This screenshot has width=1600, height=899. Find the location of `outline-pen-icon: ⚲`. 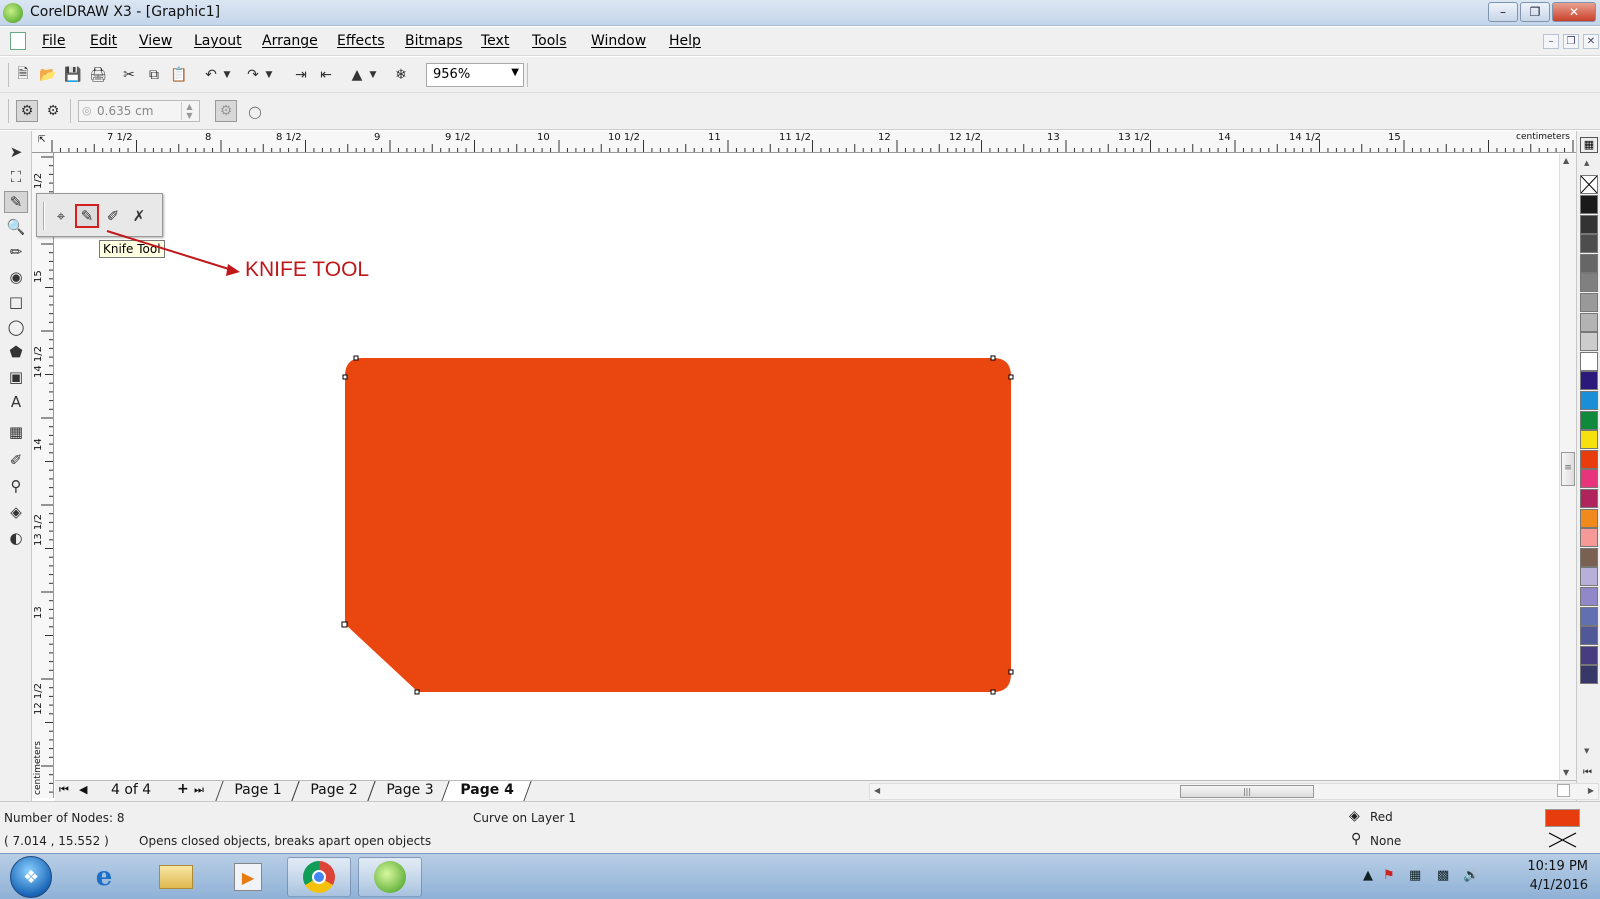

outline-pen-icon: ⚲ is located at coordinates (1356, 839).